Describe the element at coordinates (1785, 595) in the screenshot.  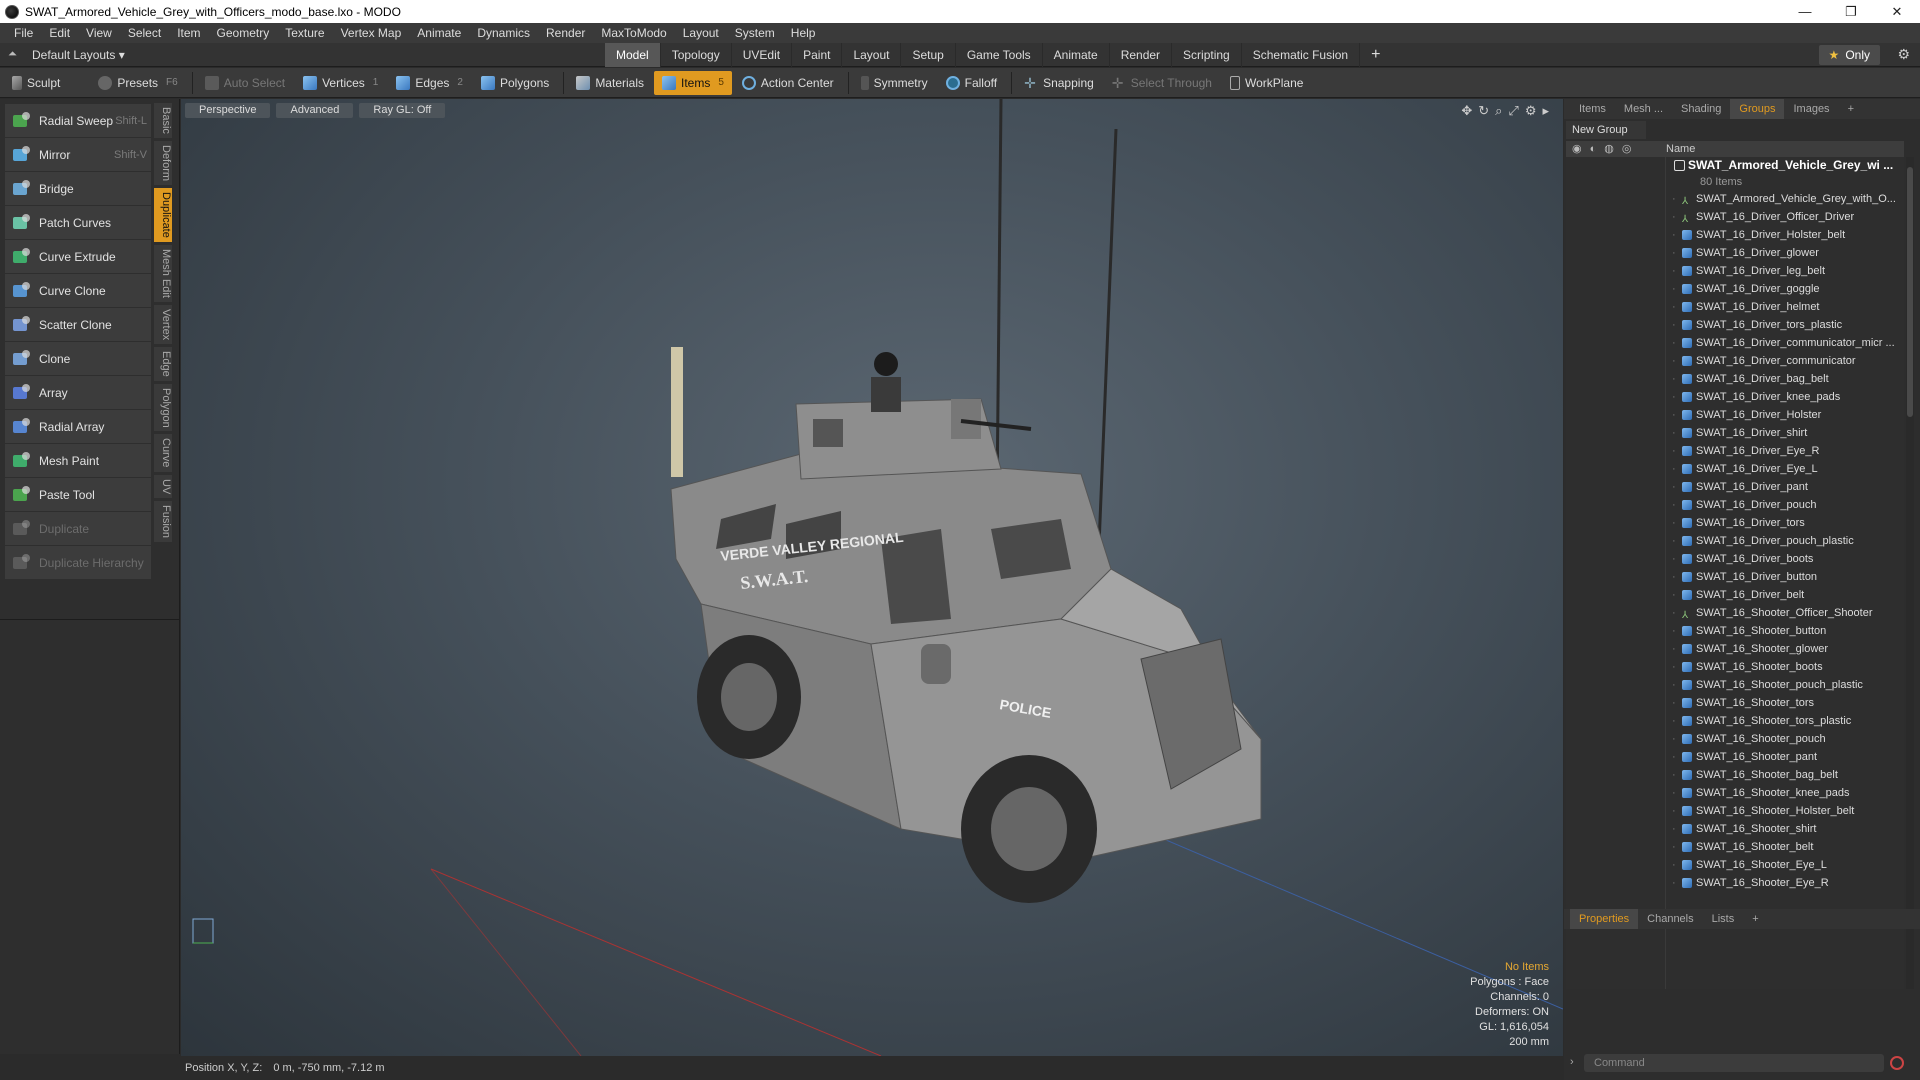
I see `list-item: · SWAT_16_Driver_belt` at that location.